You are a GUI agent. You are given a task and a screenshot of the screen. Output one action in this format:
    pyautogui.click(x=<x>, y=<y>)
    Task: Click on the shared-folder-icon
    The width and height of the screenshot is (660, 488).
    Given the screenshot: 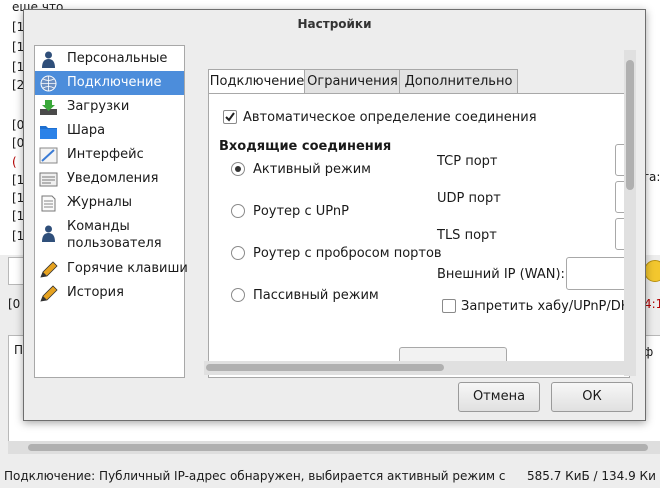 What is the action you would take?
    pyautogui.click(x=48, y=132)
    